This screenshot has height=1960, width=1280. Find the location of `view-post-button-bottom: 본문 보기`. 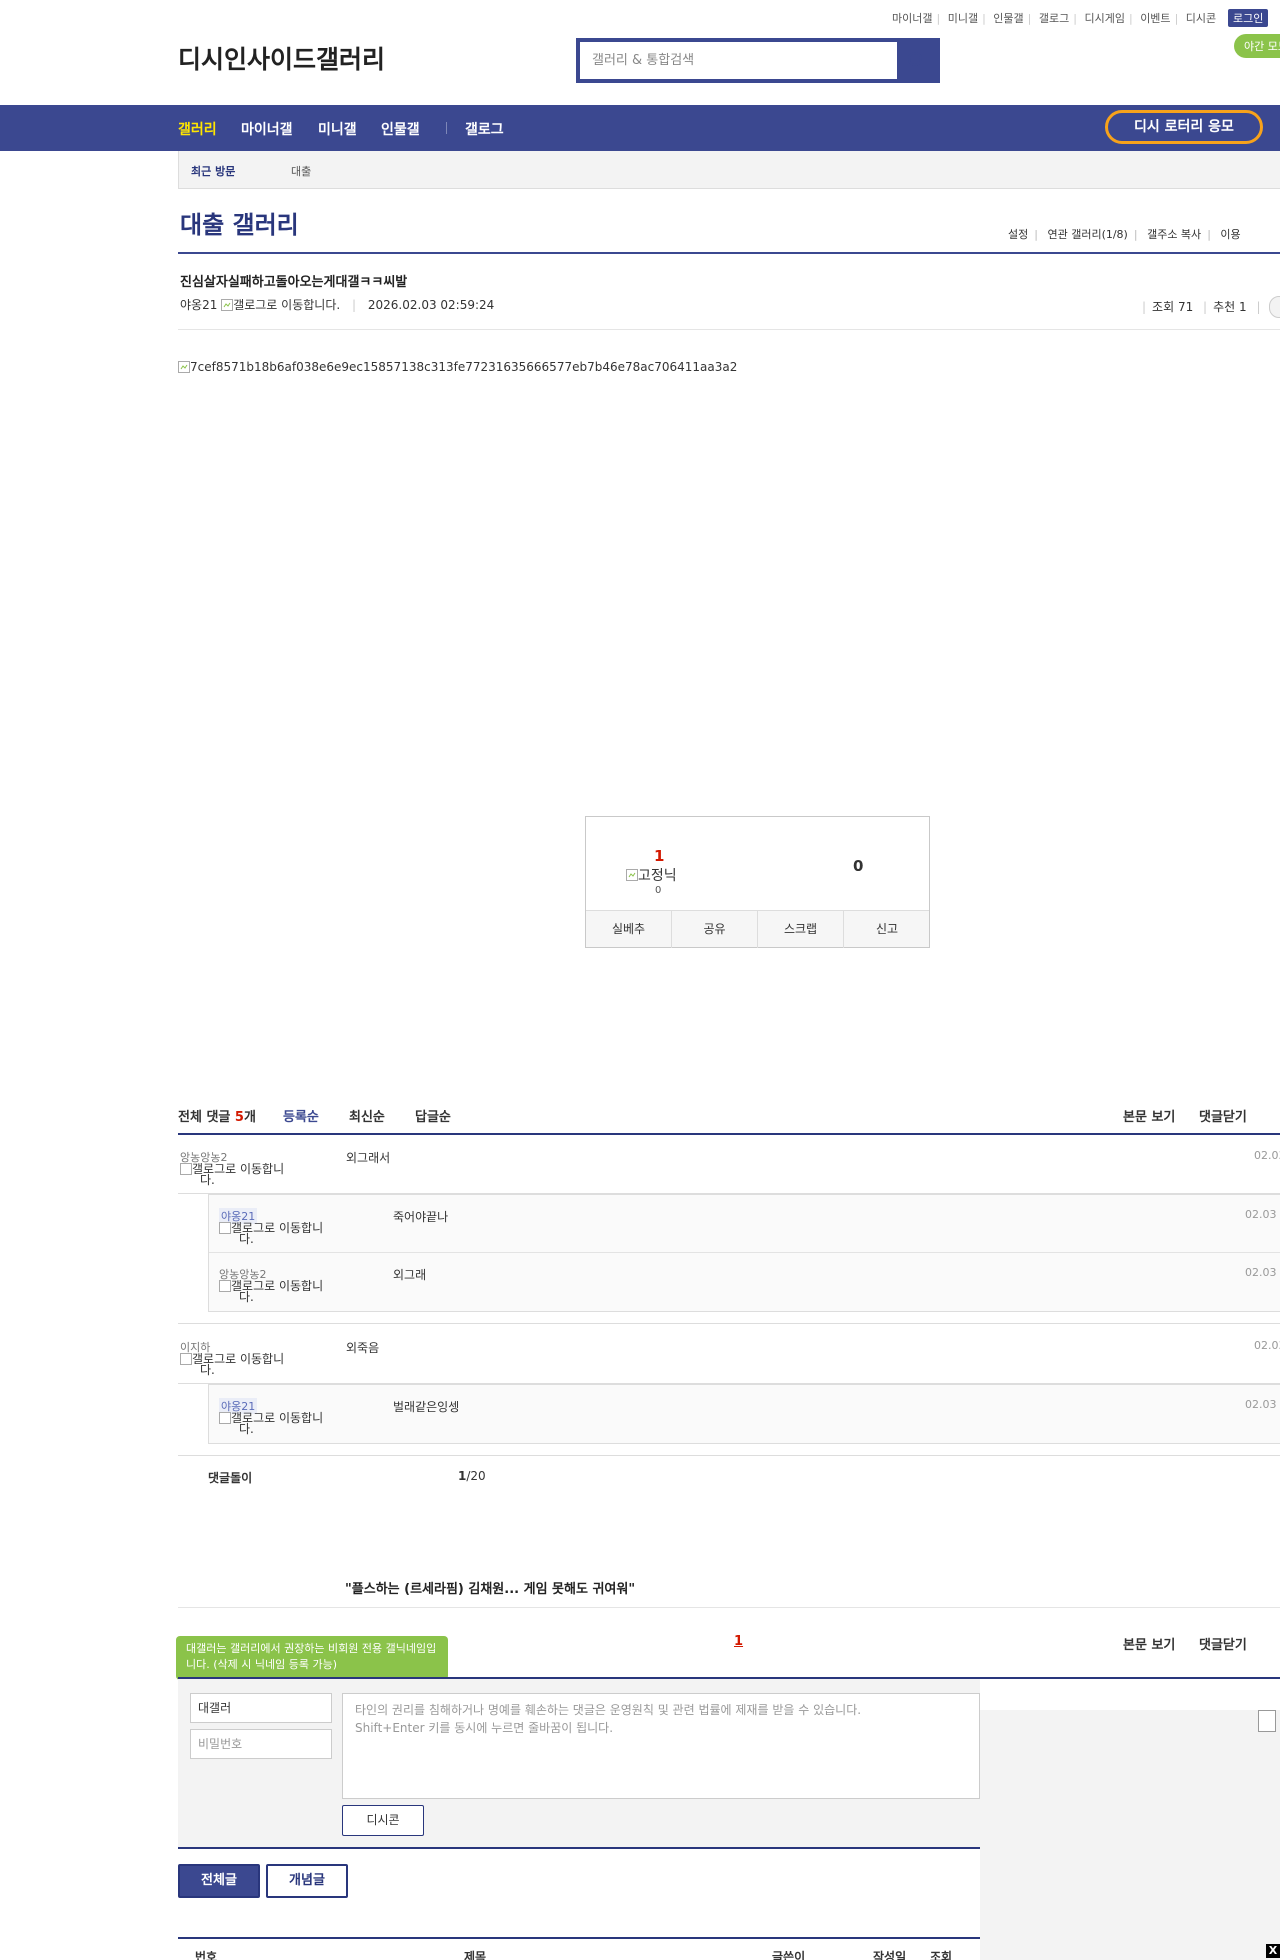

view-post-button-bottom: 본문 보기 is located at coordinates (1149, 1643).